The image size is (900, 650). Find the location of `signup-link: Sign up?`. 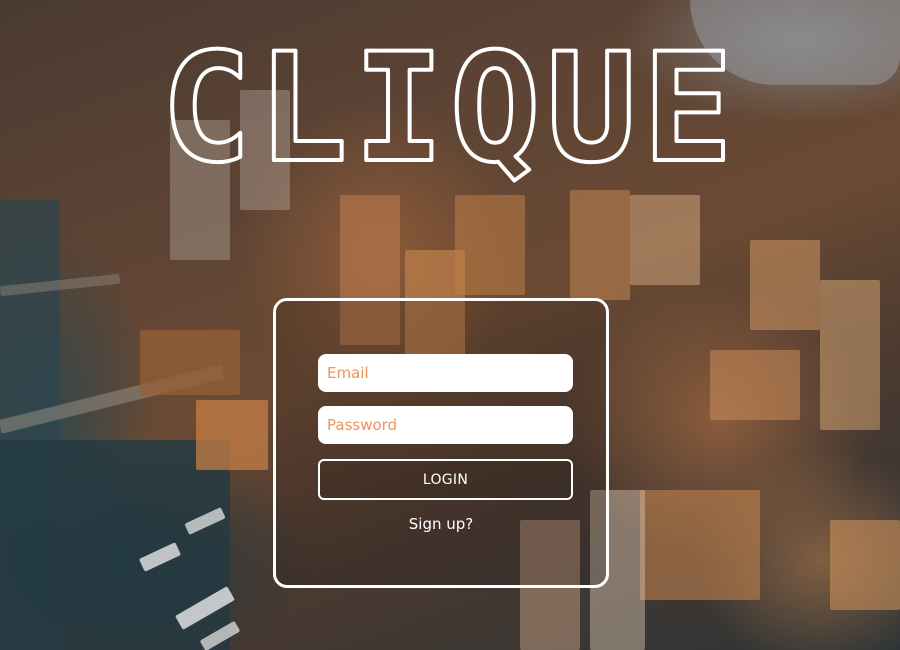

signup-link: Sign up? is located at coordinates (441, 524).